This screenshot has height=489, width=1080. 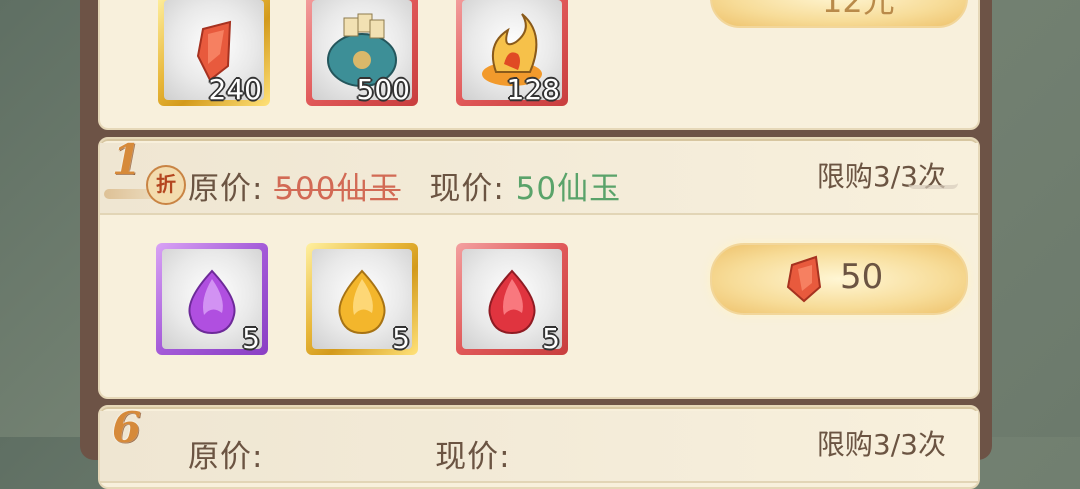 What do you see at coordinates (404, 185) in the screenshot?
I see `price-row: 原价: 500仙玉 现价: 50仙玉` at bounding box center [404, 185].